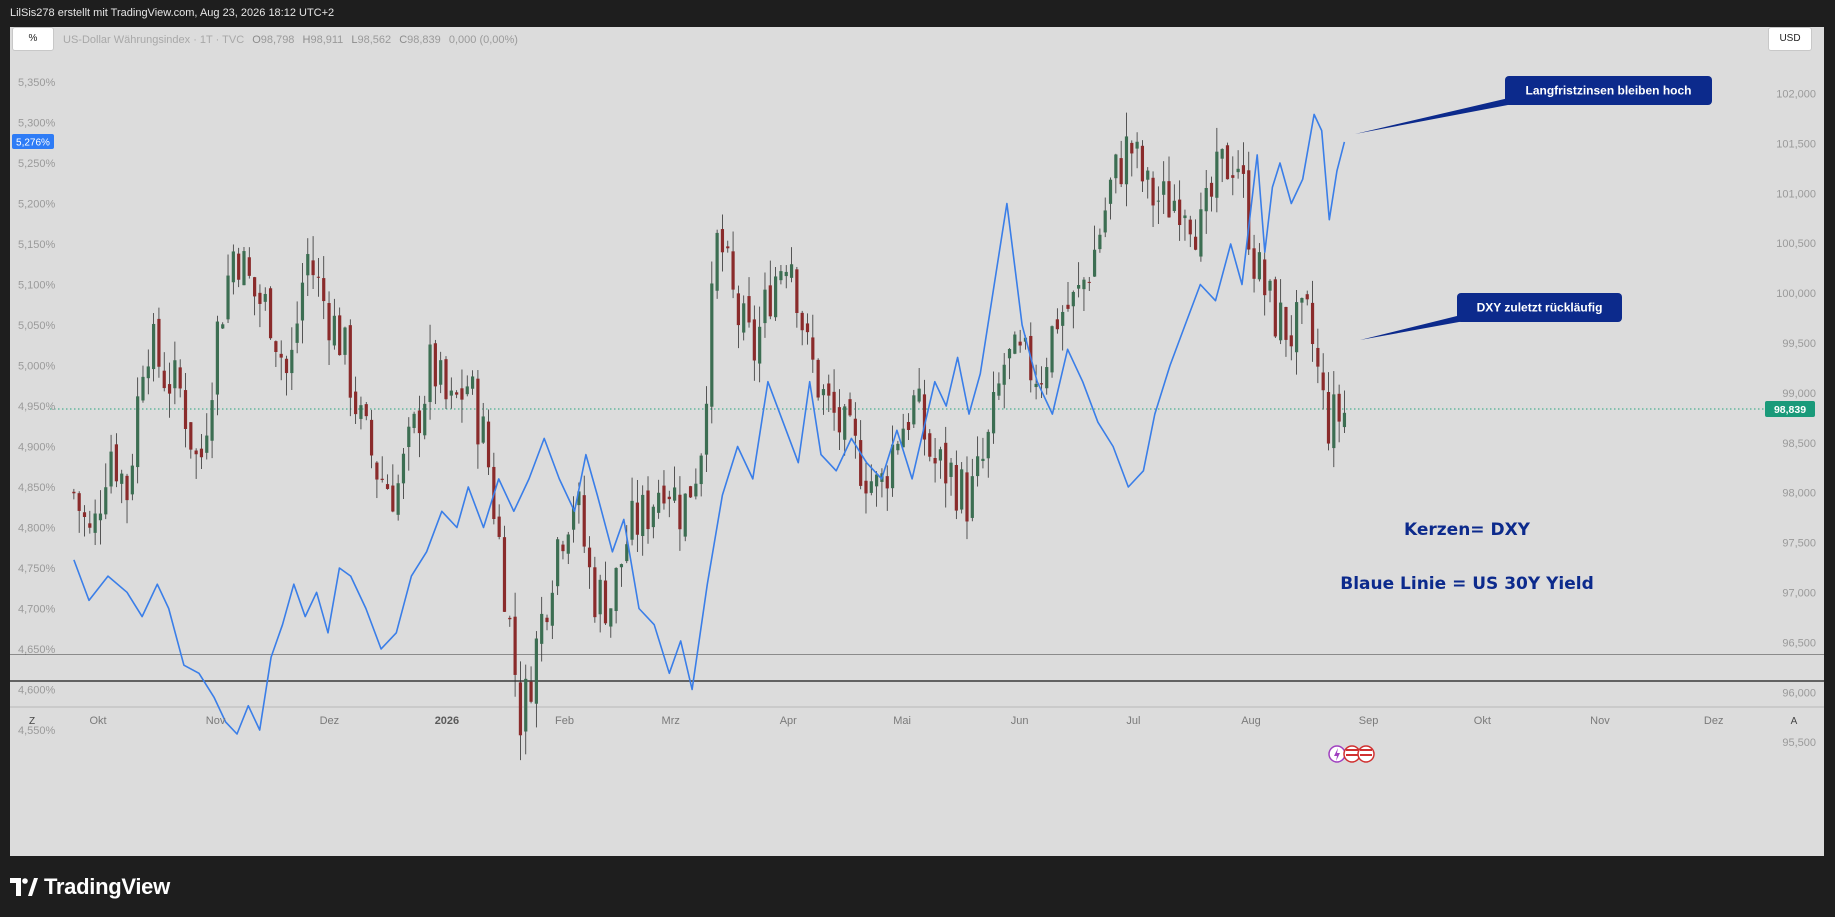 The image size is (1835, 917). What do you see at coordinates (1790, 39) in the screenshot?
I see `currency-button: USD` at bounding box center [1790, 39].